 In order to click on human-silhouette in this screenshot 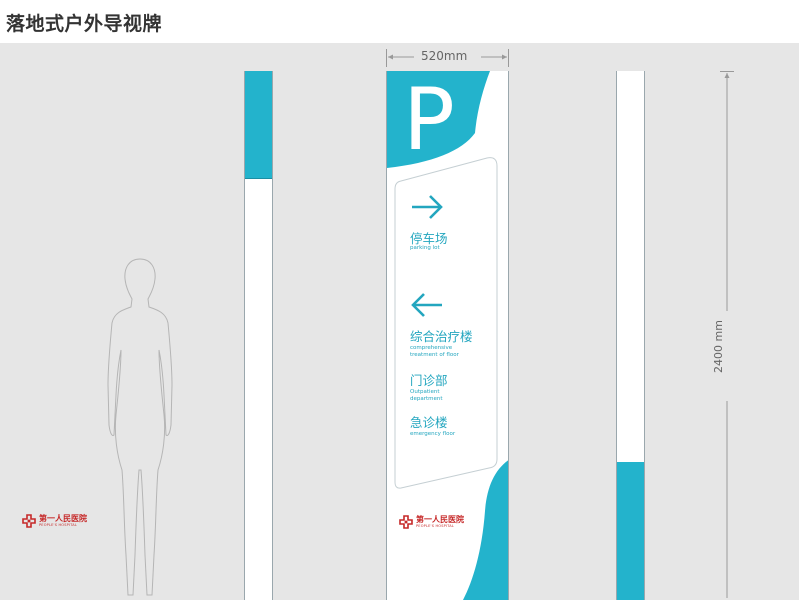, I will do `click(140, 427)`.